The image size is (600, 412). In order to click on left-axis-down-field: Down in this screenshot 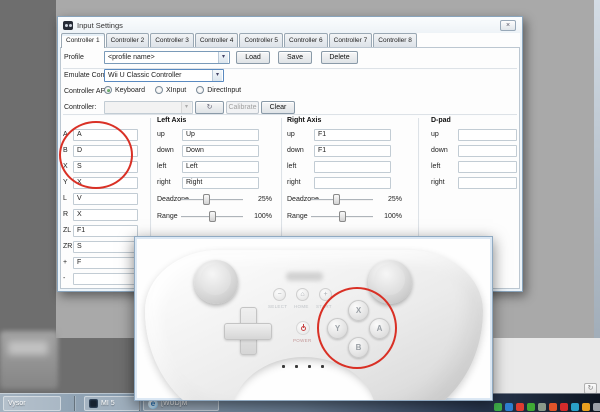, I will do `click(220, 151)`.